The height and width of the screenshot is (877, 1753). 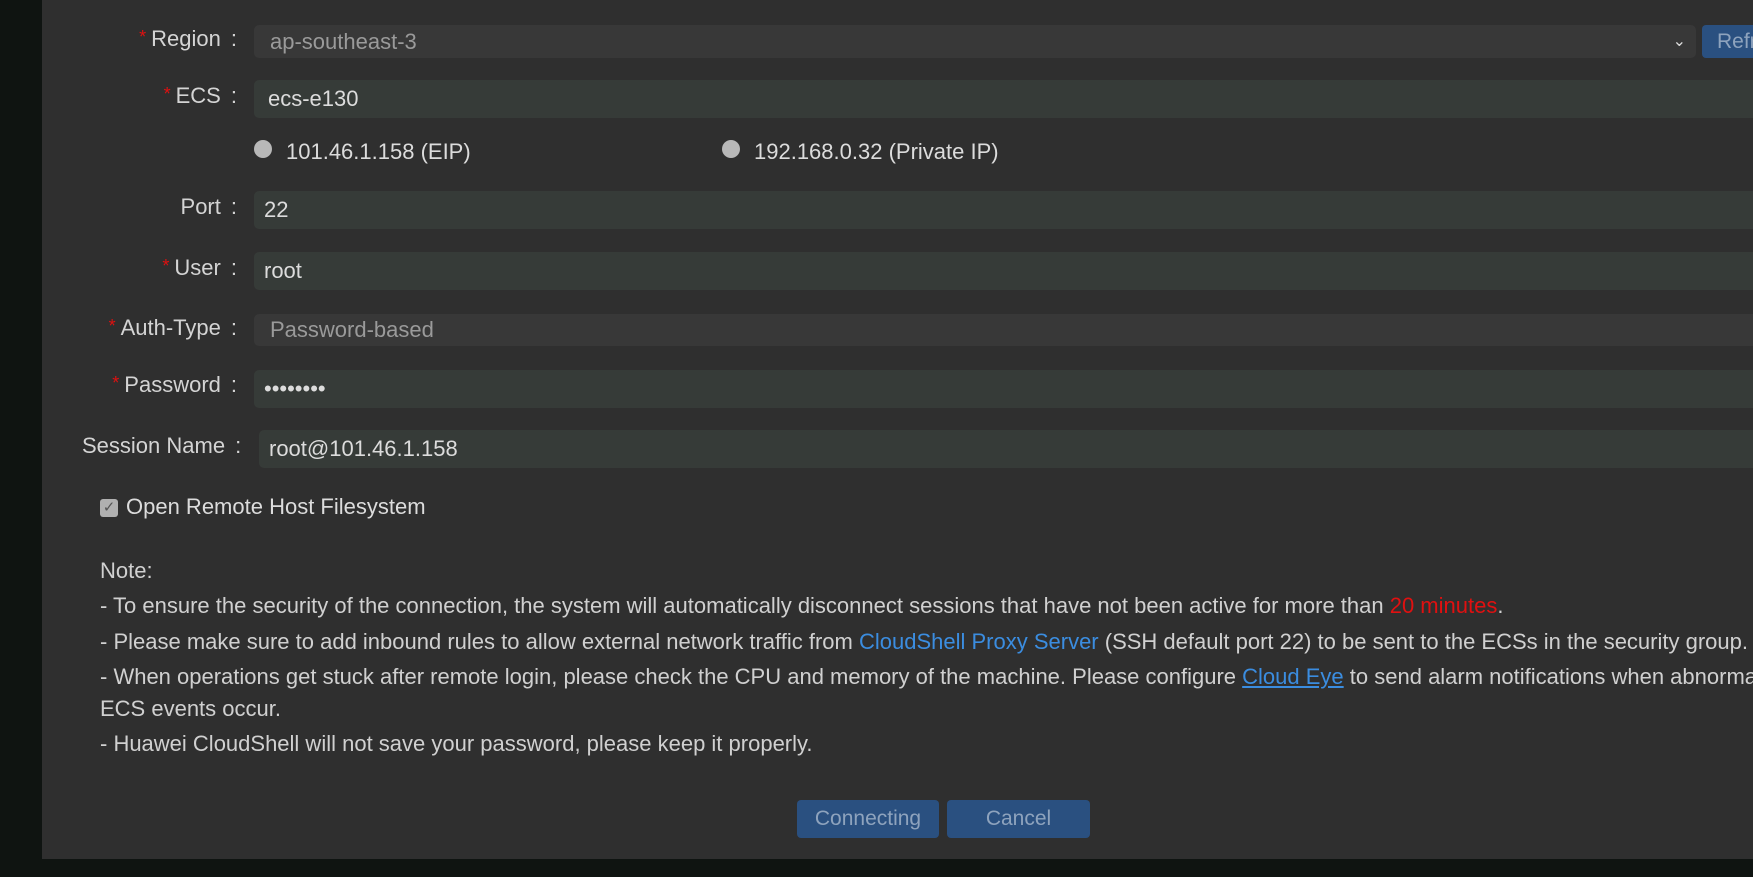 I want to click on auth-type-select: Password-based, so click(x=1003, y=330).